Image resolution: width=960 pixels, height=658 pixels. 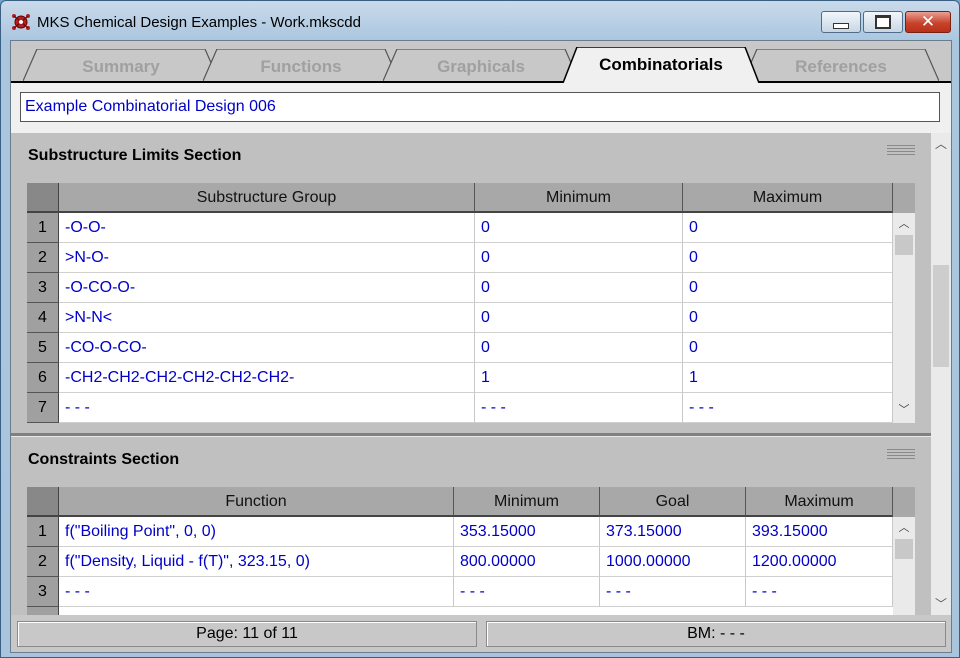 I want to click on tab-summary: Summary, so click(x=121, y=65).